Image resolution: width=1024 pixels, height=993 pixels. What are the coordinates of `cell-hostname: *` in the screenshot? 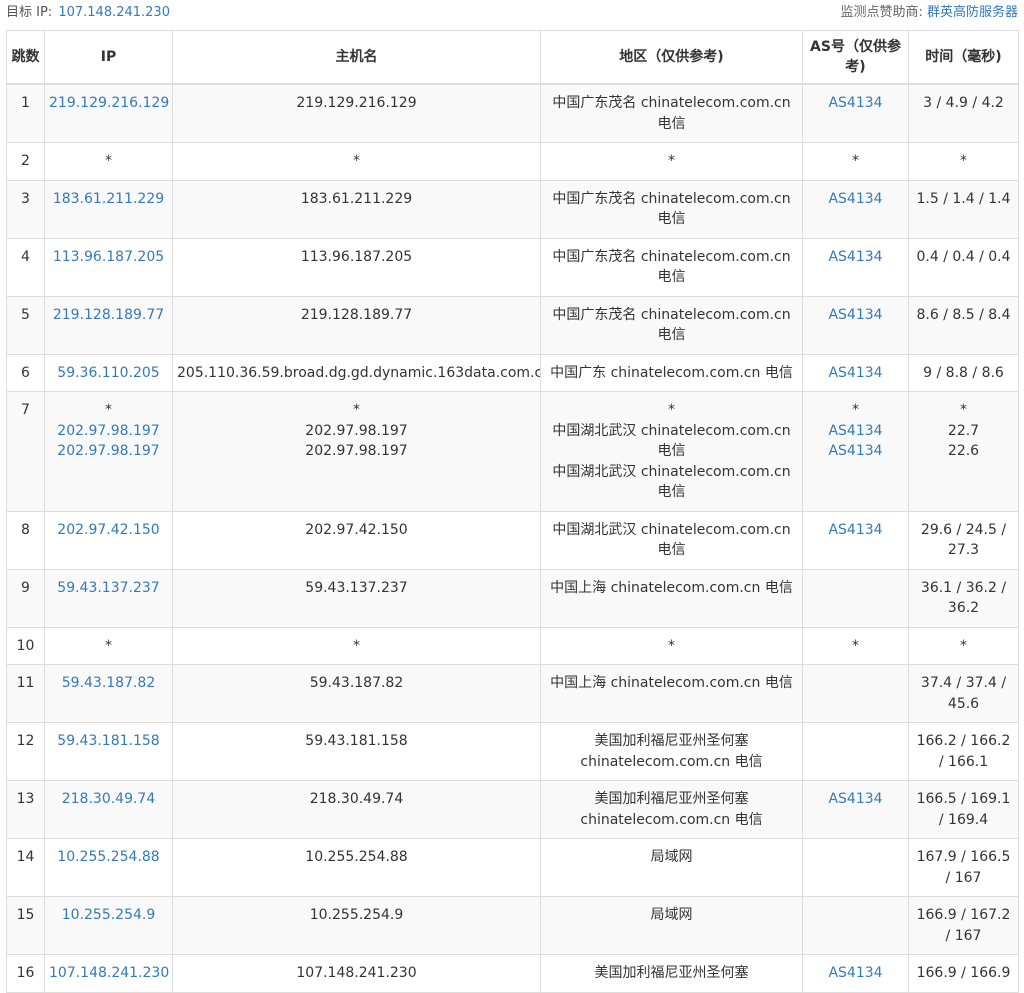 It's located at (356, 645).